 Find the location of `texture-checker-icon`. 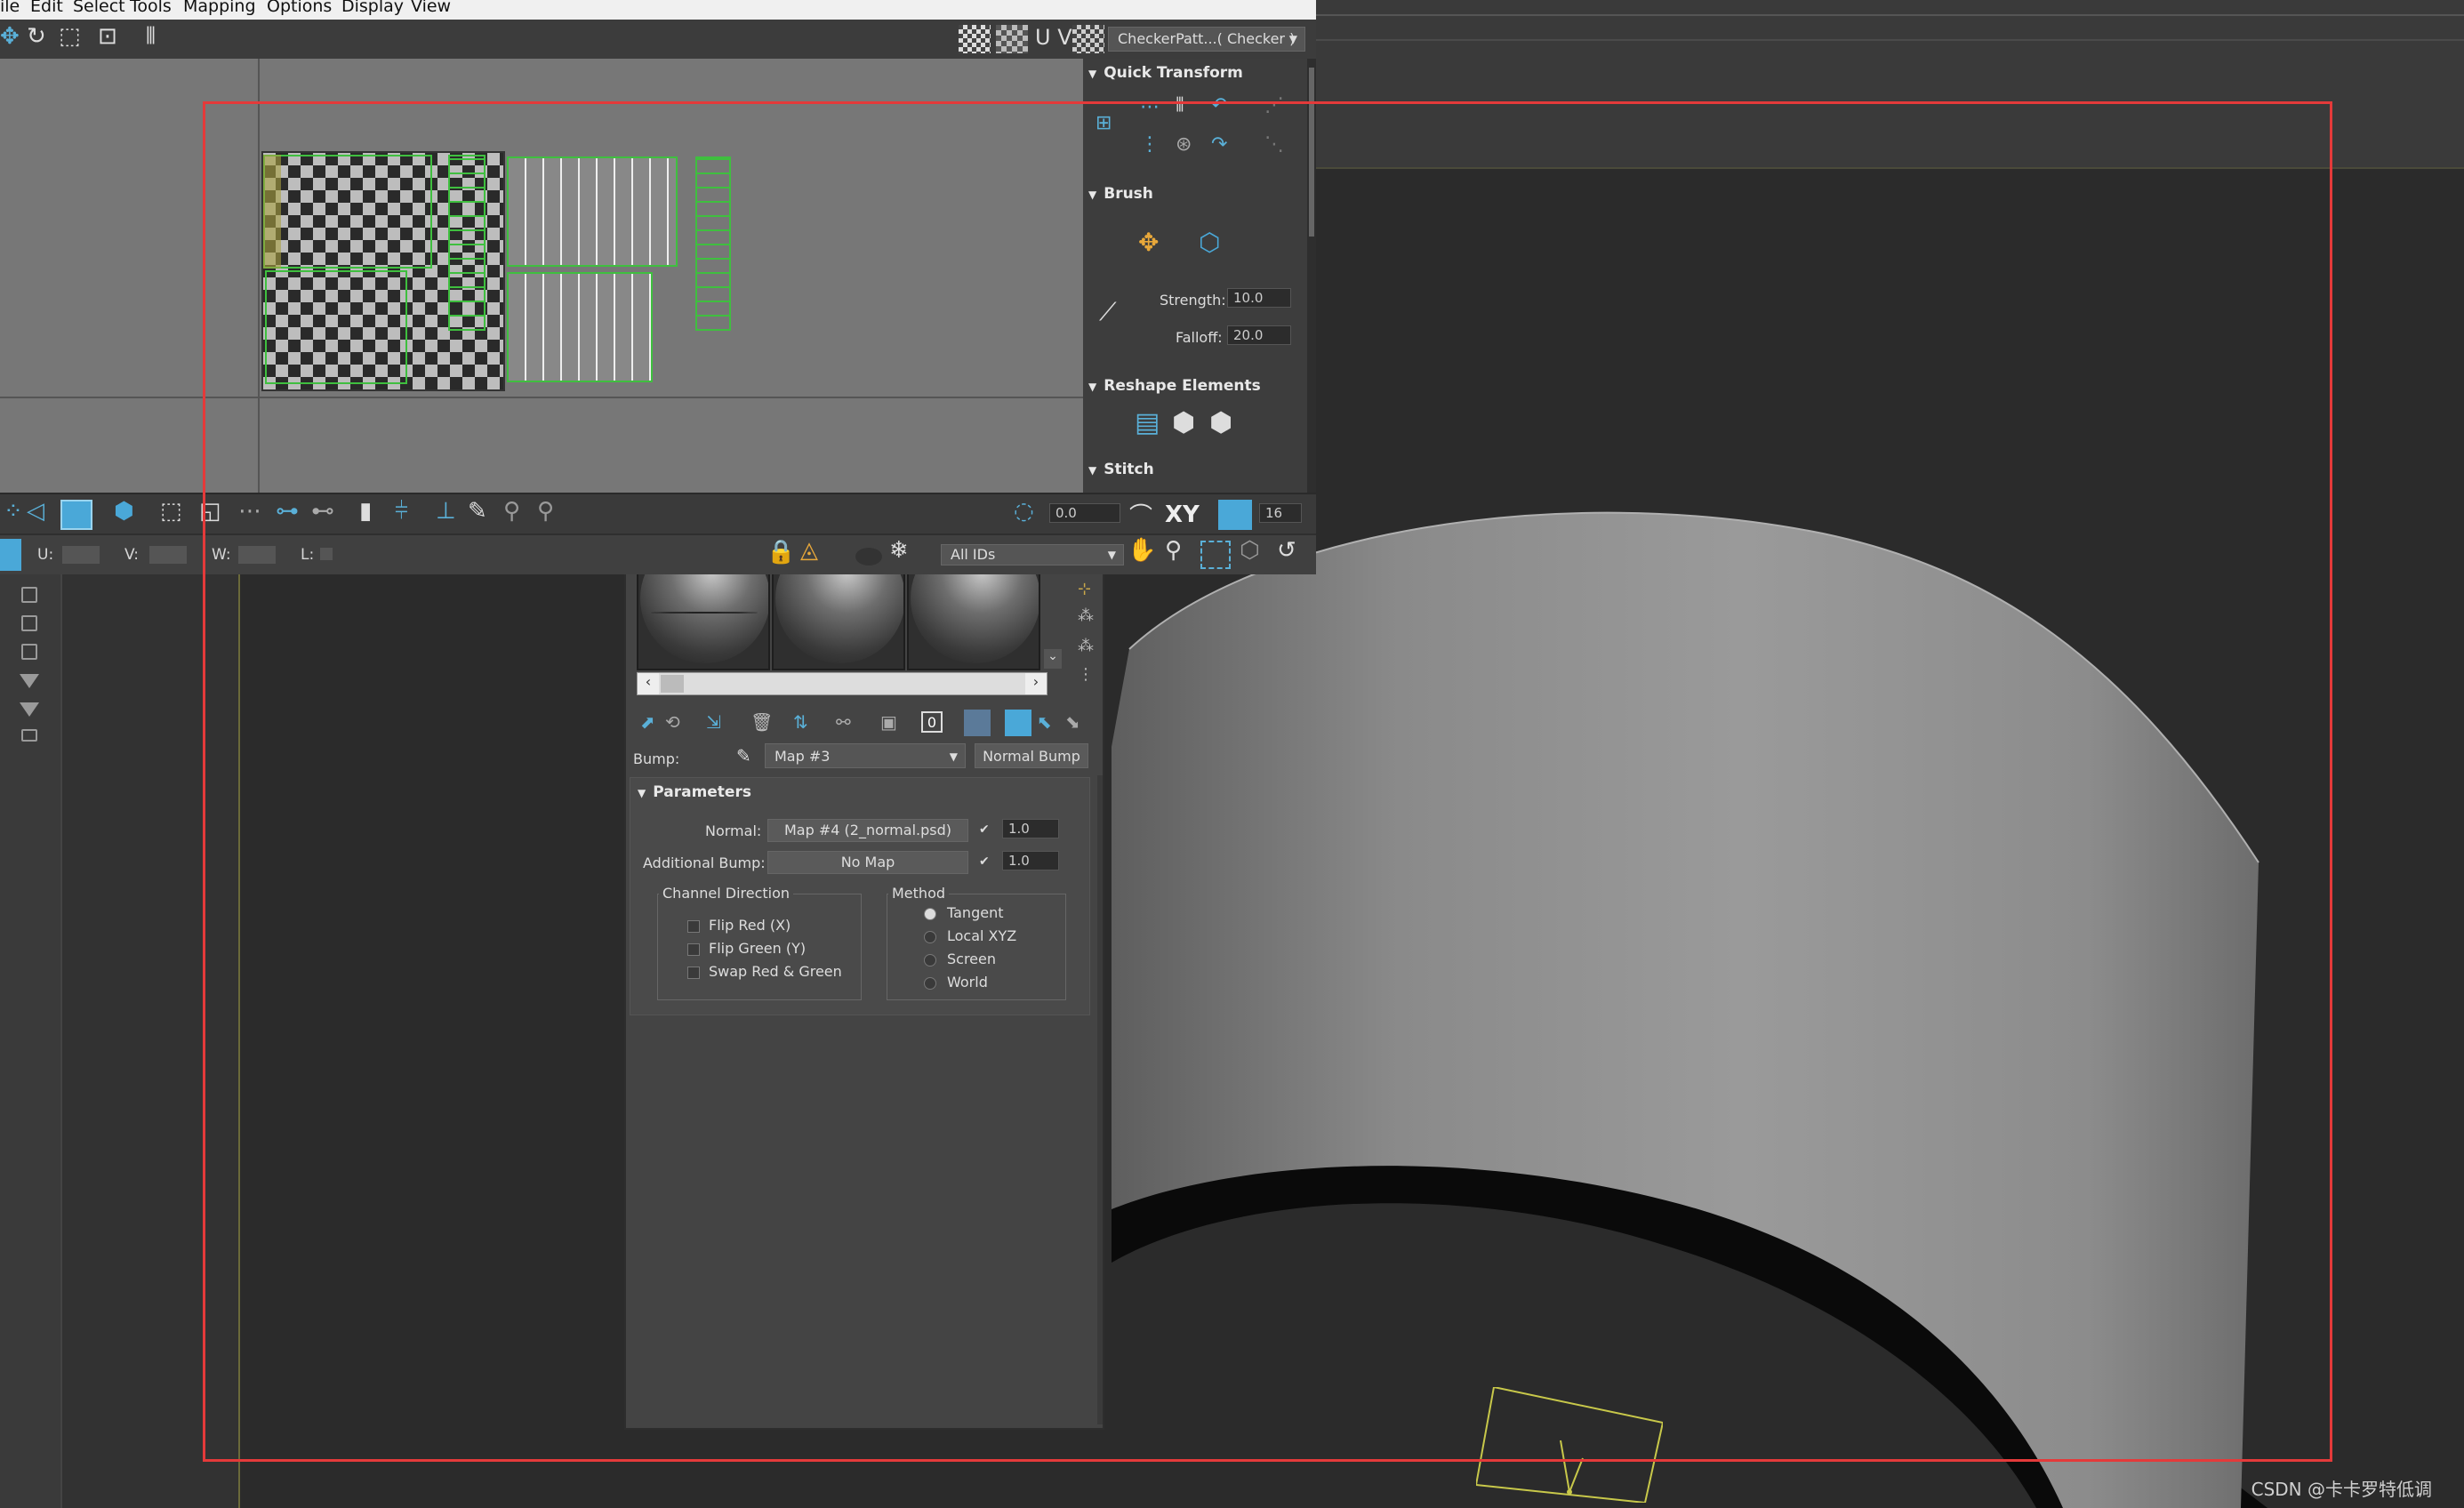

texture-checker-icon is located at coordinates (1088, 39).